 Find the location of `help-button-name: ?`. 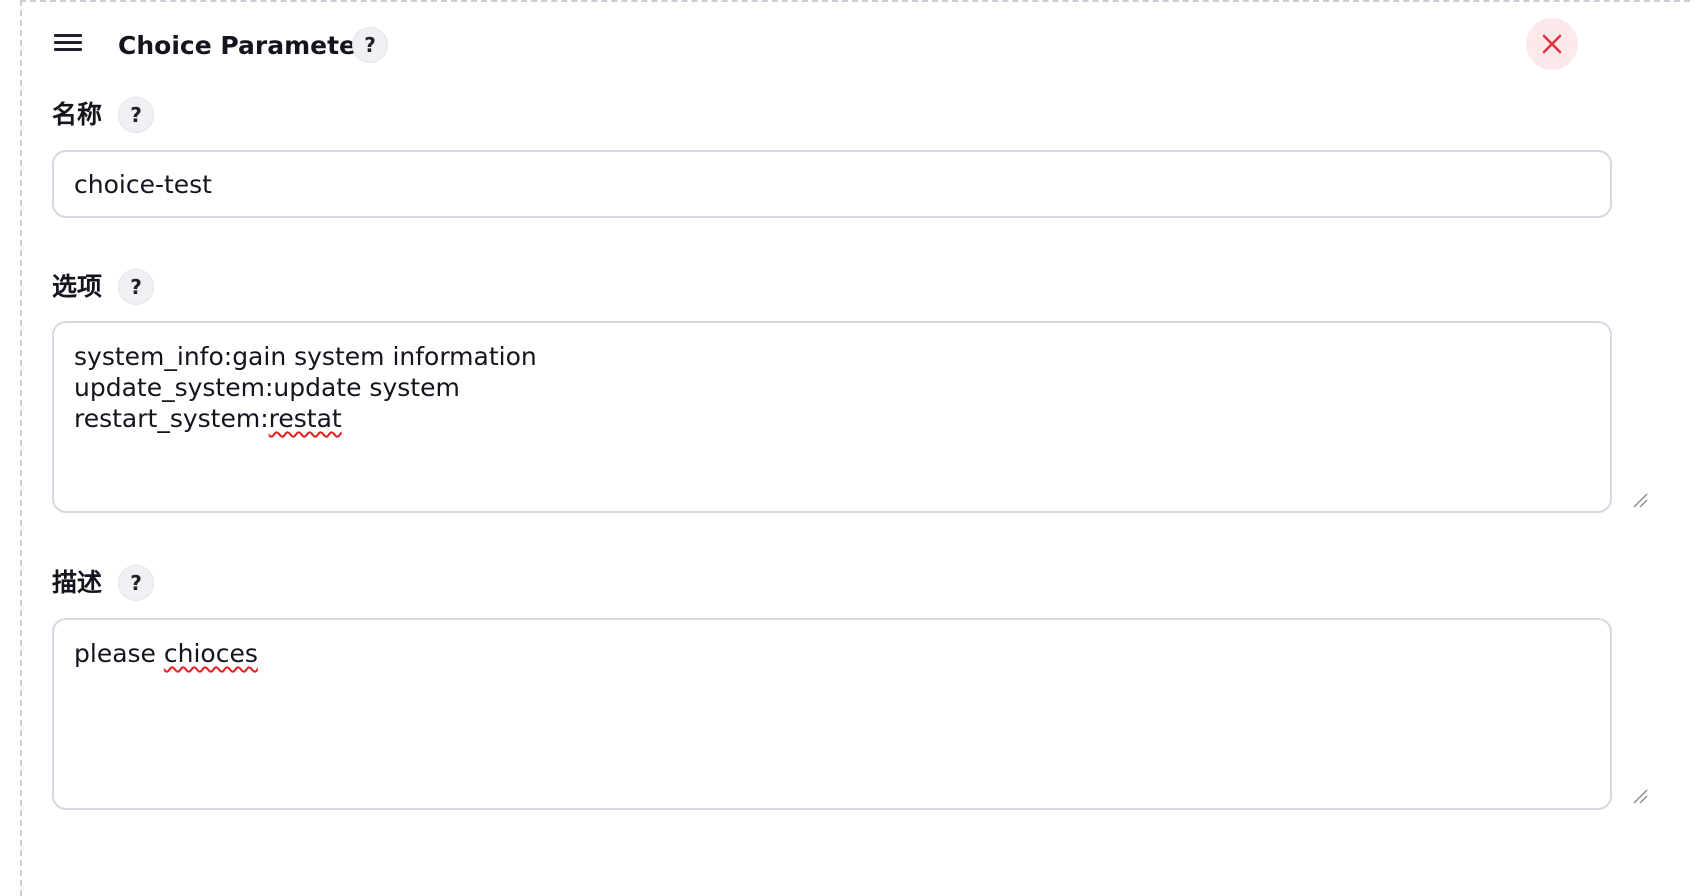

help-button-name: ? is located at coordinates (136, 115).